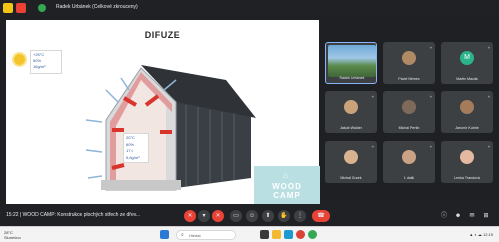 Image resolution: width=499 pixels, height=242 pixels. I want to click on participant-tile: ⌖ Jaromír Kubrle, so click(467, 112).